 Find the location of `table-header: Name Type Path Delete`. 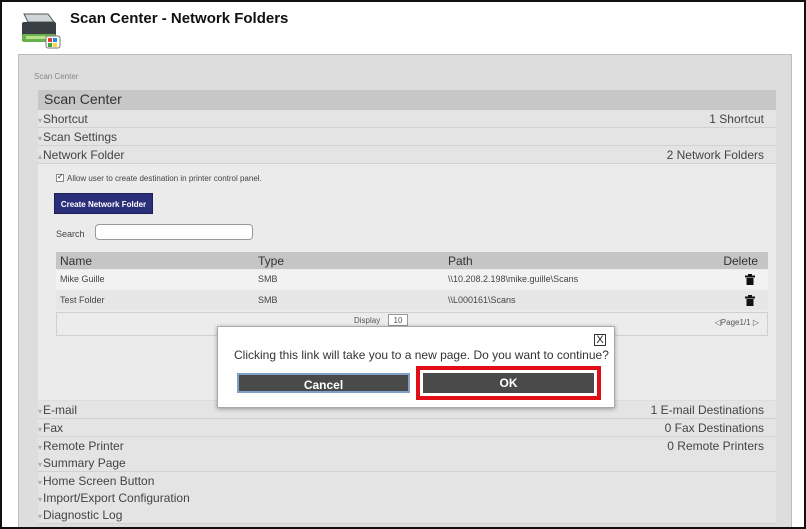

table-header: Name Type Path Delete is located at coordinates (412, 260).